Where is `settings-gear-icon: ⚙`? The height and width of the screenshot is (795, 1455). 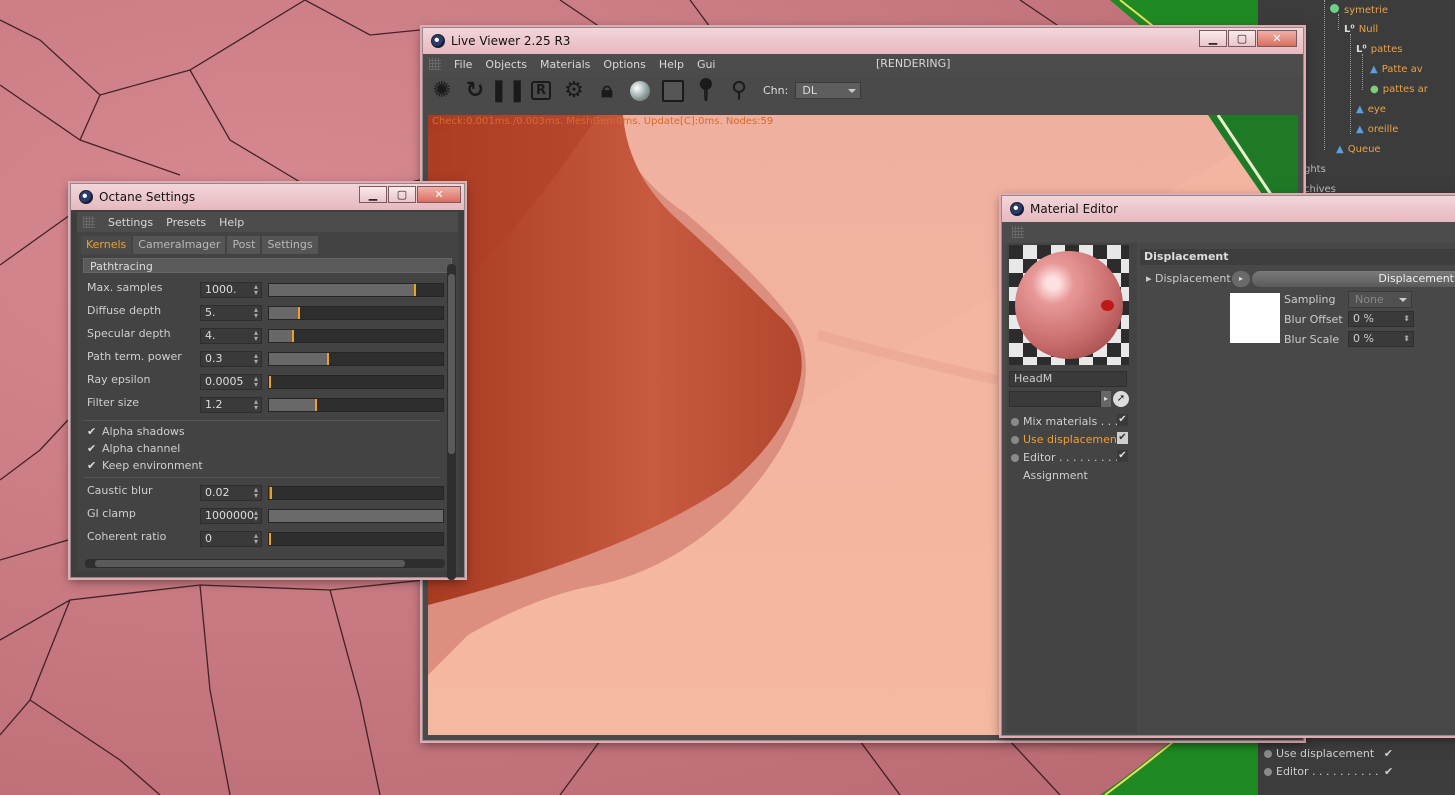
settings-gear-icon: ⚙ is located at coordinates (574, 91).